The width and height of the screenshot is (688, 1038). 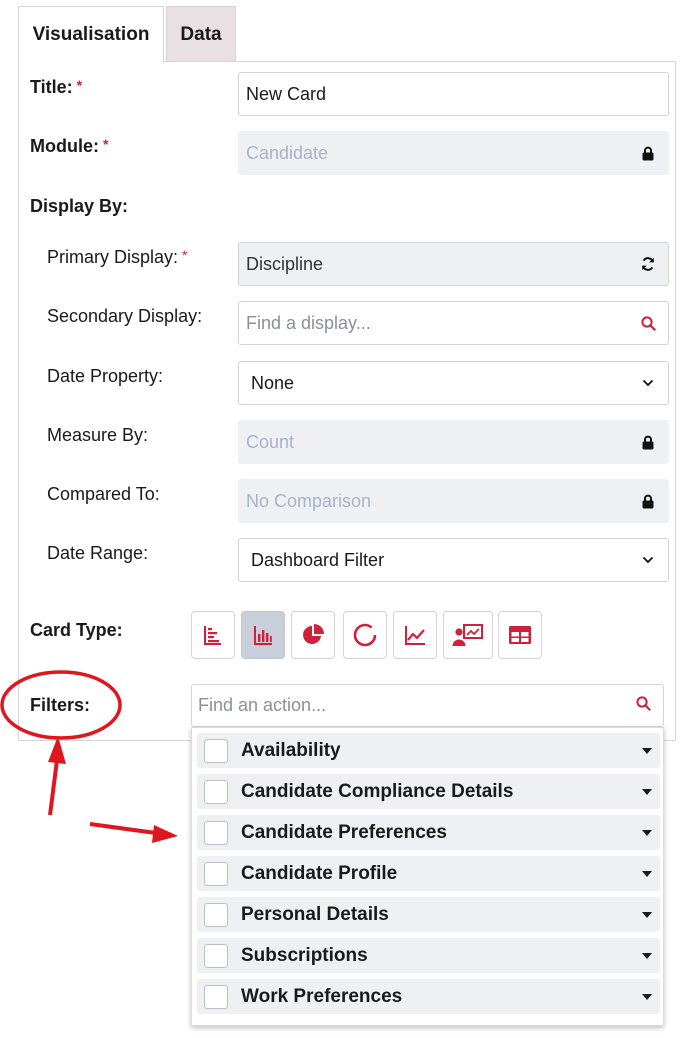 I want to click on filter-item-label: Subscriptions, so click(x=304, y=955).